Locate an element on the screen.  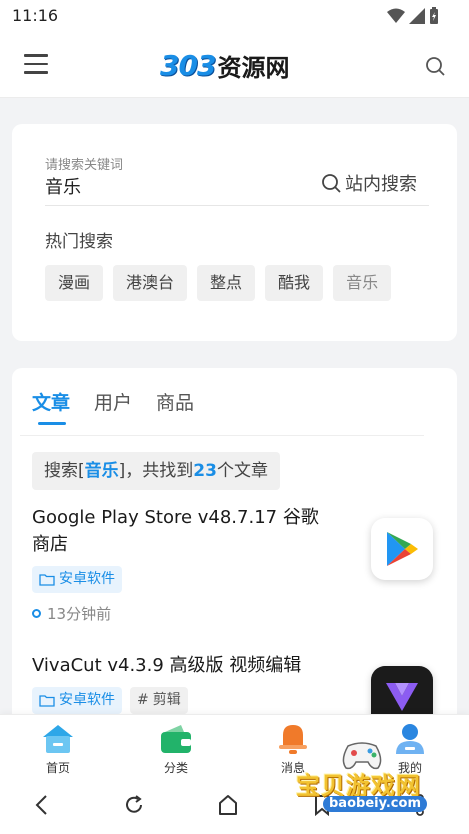
site-search-label: 站内搜索 is located at coordinates (381, 184).